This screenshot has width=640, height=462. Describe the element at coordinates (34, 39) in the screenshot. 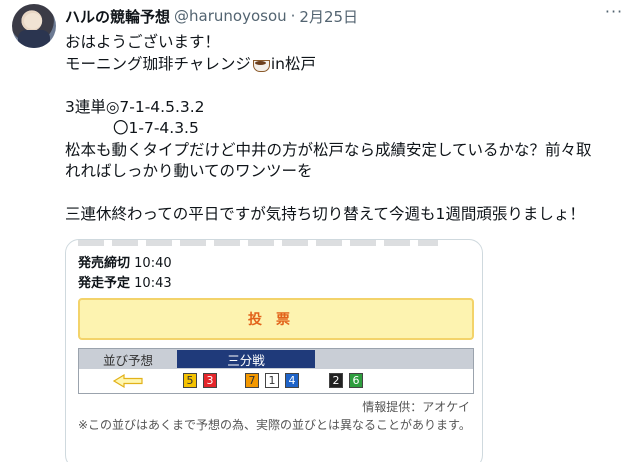

I see `avatar-body` at that location.